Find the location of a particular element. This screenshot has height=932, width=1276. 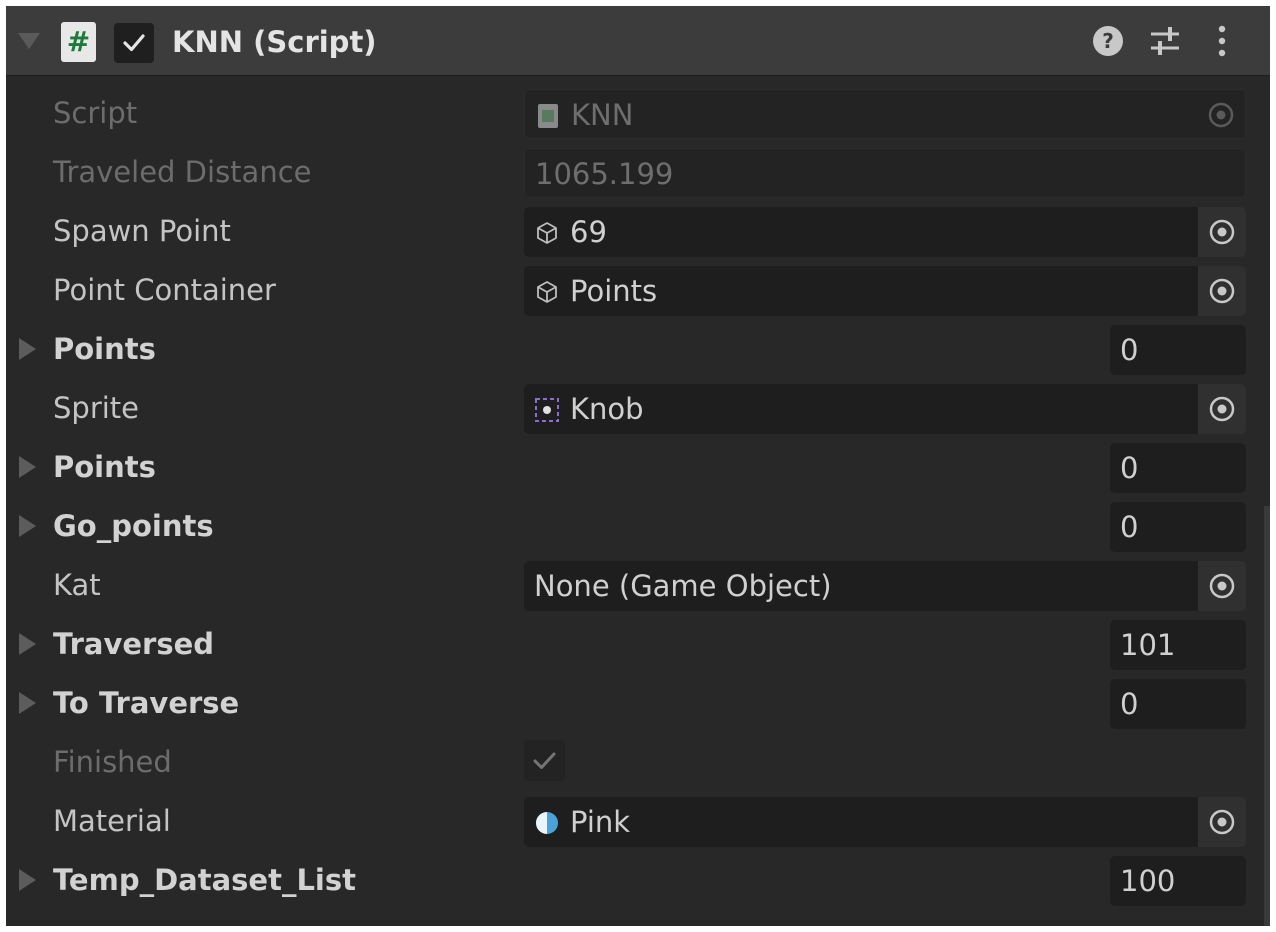

sprite-icon is located at coordinates (547, 410).